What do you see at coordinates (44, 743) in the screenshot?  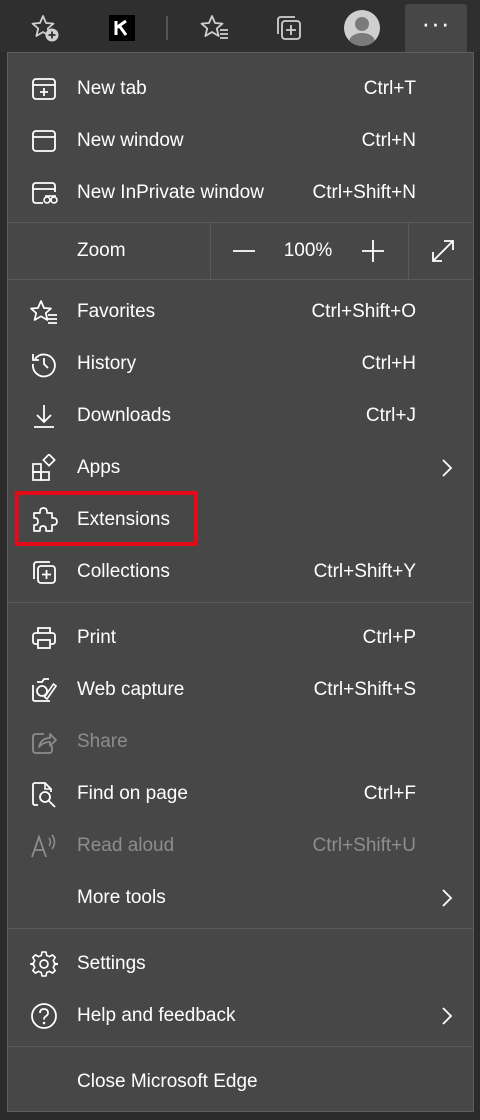 I see `share-icon` at bounding box center [44, 743].